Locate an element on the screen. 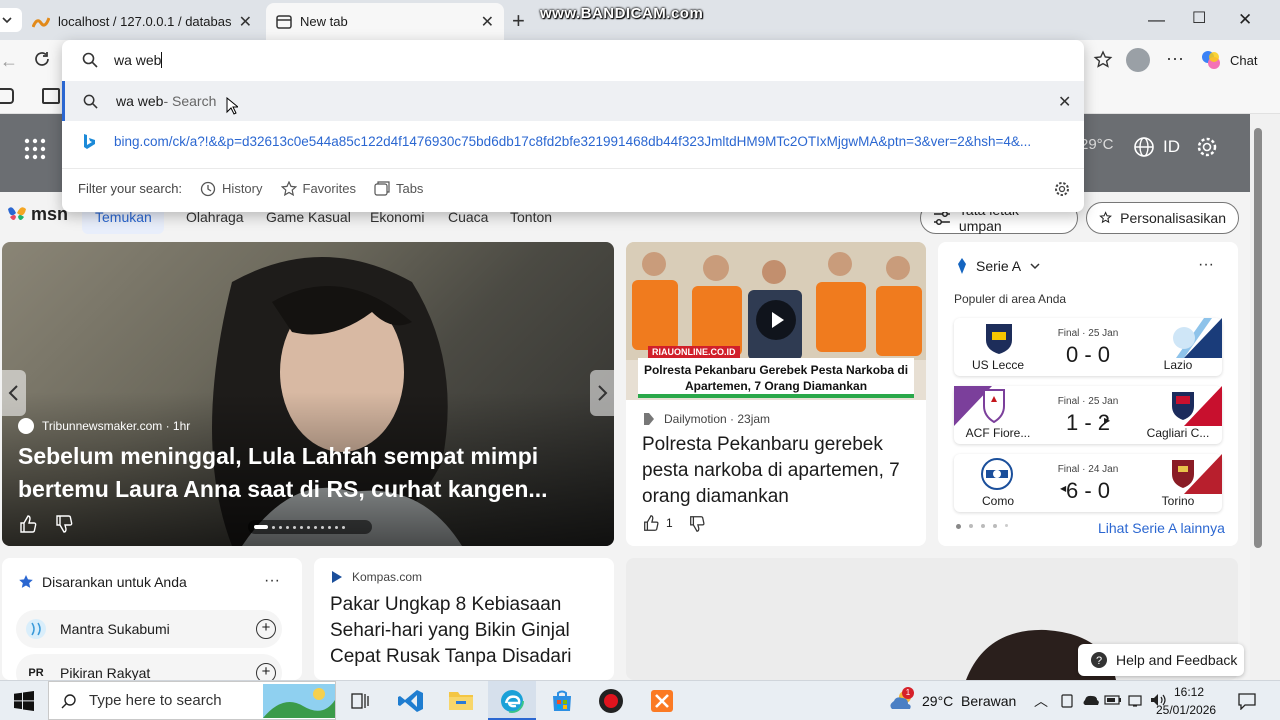 The width and height of the screenshot is (1280, 720). collections-icon is located at coordinates (51, 96).